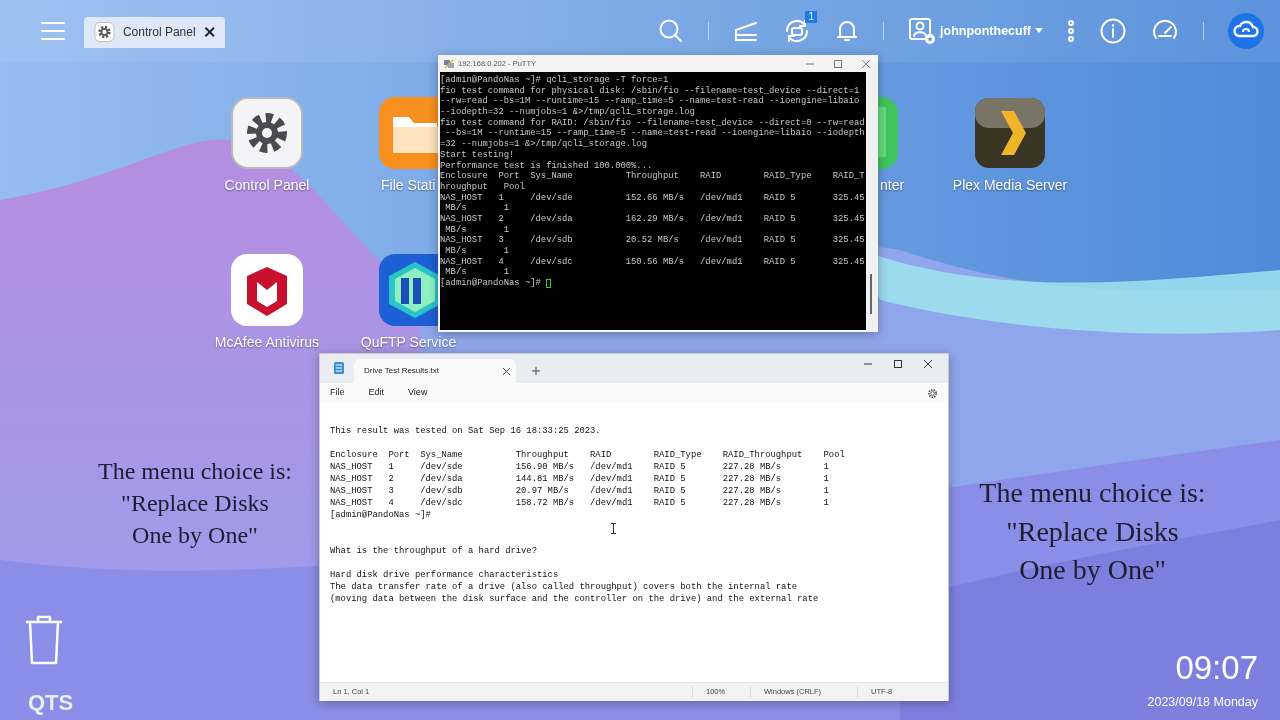 Image resolution: width=1280 pixels, height=720 pixels. What do you see at coordinates (554, 80) in the screenshot?
I see `terminal-line: [admin@PandoNas ~]# qcli_storage -T force=1` at bounding box center [554, 80].